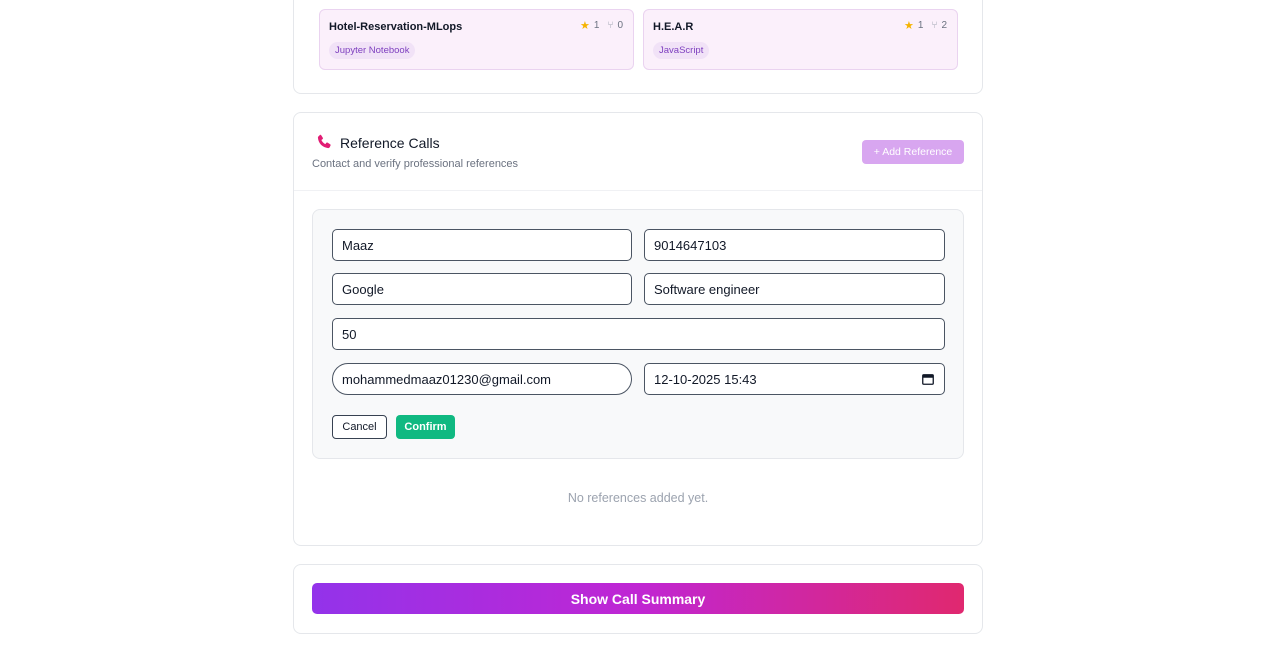 This screenshot has height=661, width=1280. What do you see at coordinates (425, 427) in the screenshot?
I see `confirm-button: Confirm` at bounding box center [425, 427].